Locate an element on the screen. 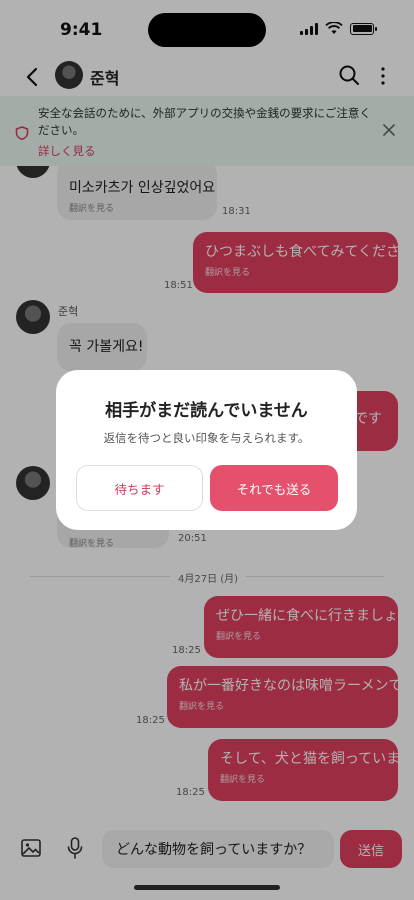 This screenshot has height=900, width=414. dialog-title: 相手がまだ読んでいません is located at coordinates (206, 411).